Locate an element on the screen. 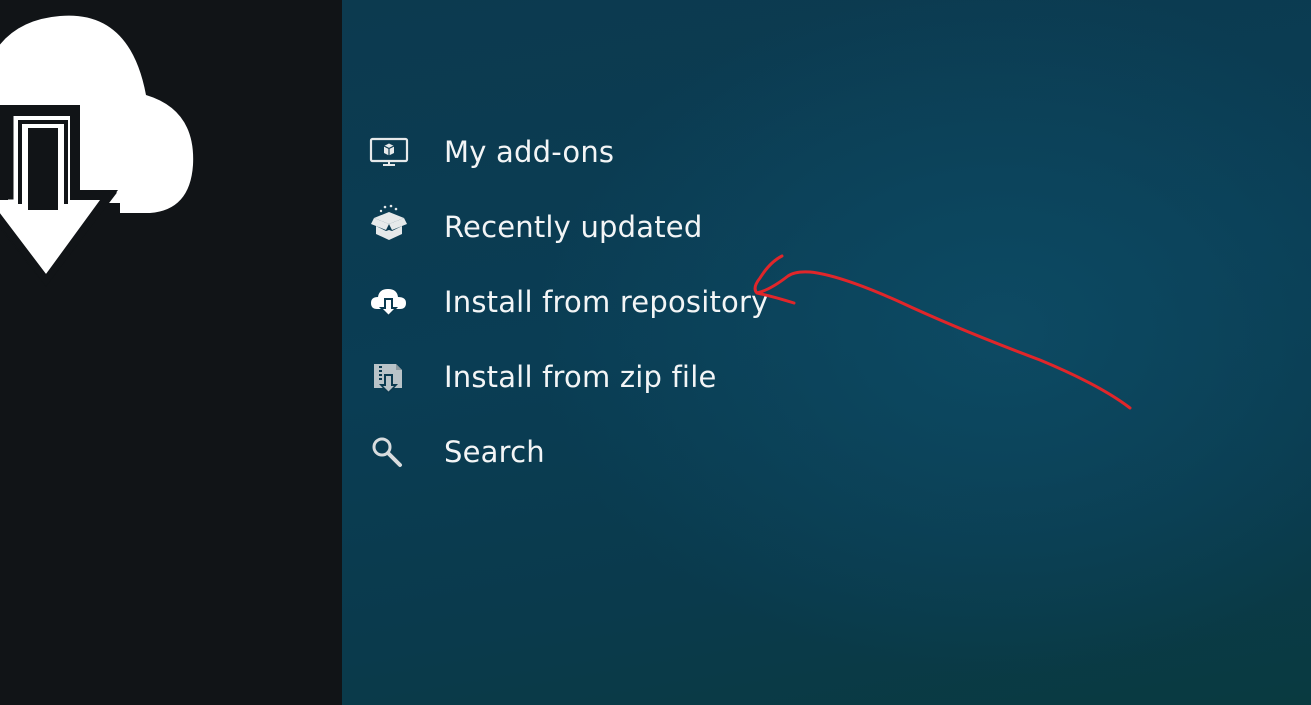 Image resolution: width=1311 pixels, height=705 pixels. menu-item-my-addons: My add-ons is located at coordinates (552, 152).